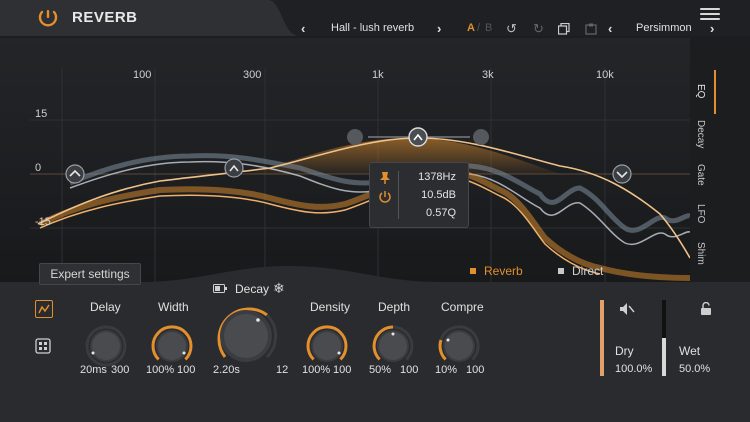  I want to click on delay-label: Delay, so click(105, 307).